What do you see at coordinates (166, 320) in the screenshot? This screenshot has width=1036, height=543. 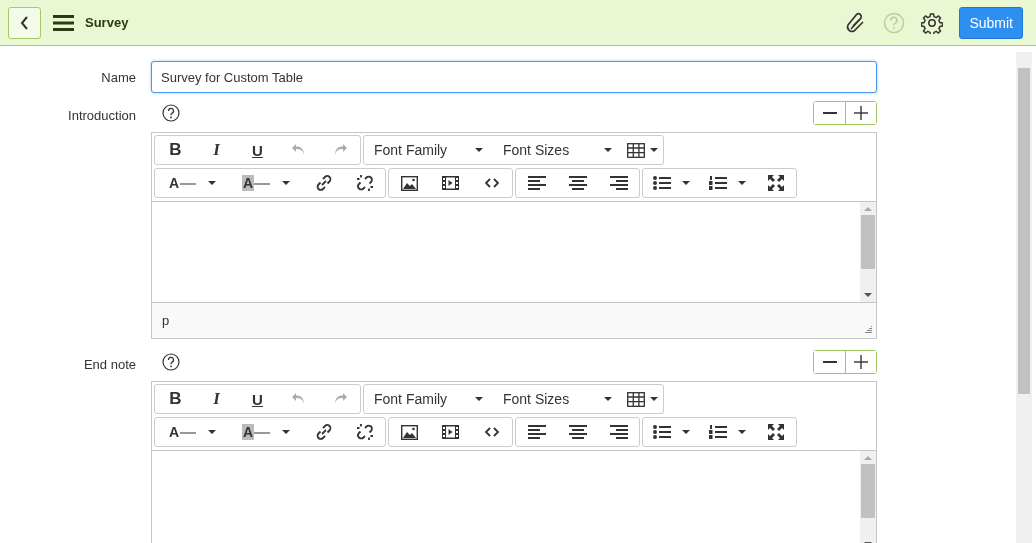 I see `element-path: p` at bounding box center [166, 320].